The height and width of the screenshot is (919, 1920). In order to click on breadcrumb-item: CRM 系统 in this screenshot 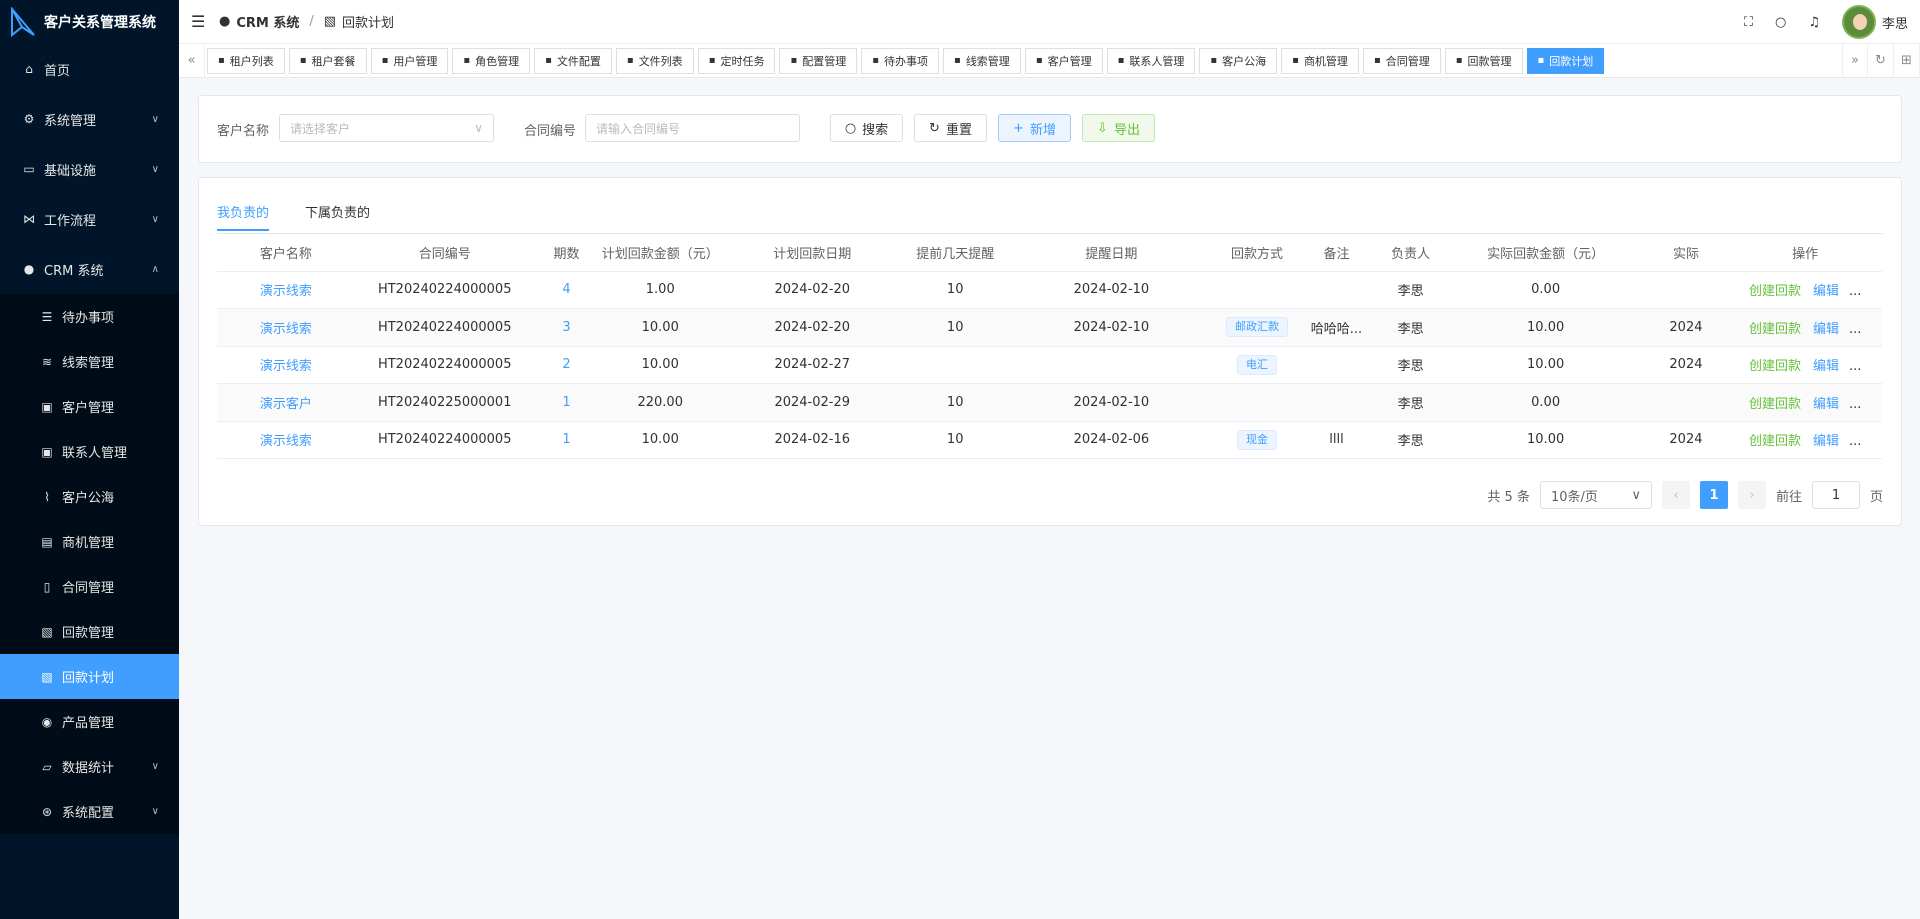, I will do `click(267, 21)`.